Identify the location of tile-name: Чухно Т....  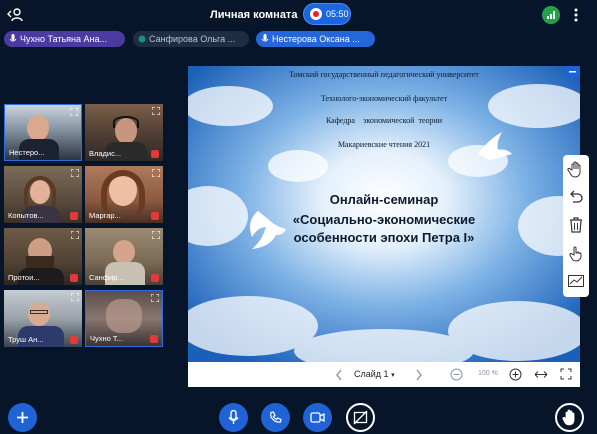
(106, 338).